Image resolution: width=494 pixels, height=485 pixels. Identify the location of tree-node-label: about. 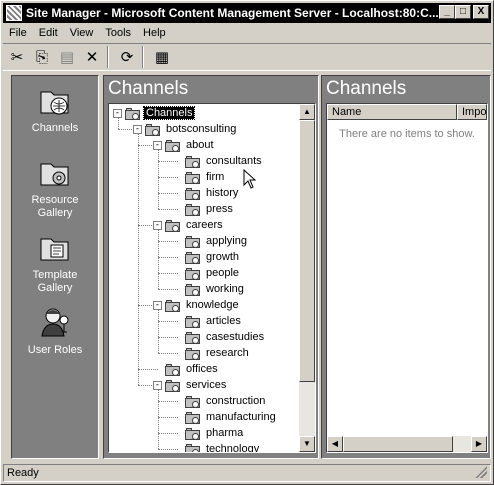
(200, 145).